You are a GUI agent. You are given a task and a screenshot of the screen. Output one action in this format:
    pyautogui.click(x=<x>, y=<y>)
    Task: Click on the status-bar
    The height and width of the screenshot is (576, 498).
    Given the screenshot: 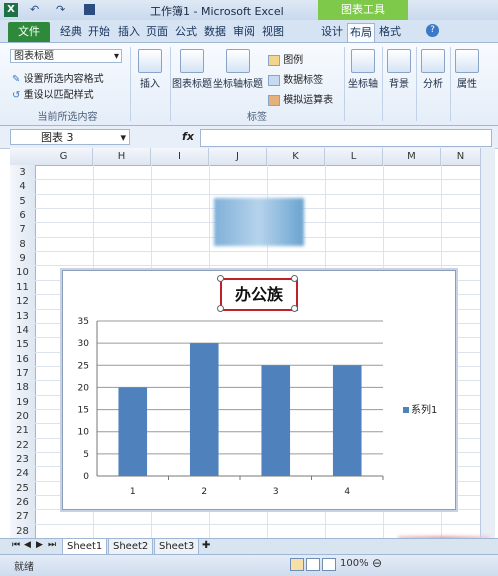 What is the action you would take?
    pyautogui.click(x=249, y=565)
    